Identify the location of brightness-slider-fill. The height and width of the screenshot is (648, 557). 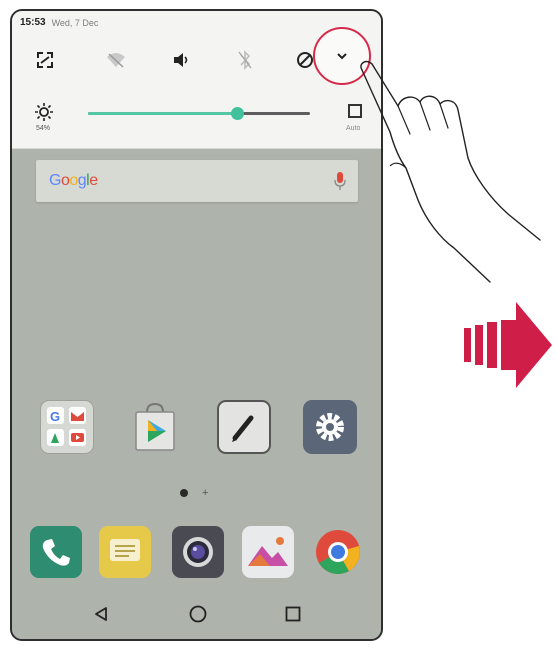
(162, 113).